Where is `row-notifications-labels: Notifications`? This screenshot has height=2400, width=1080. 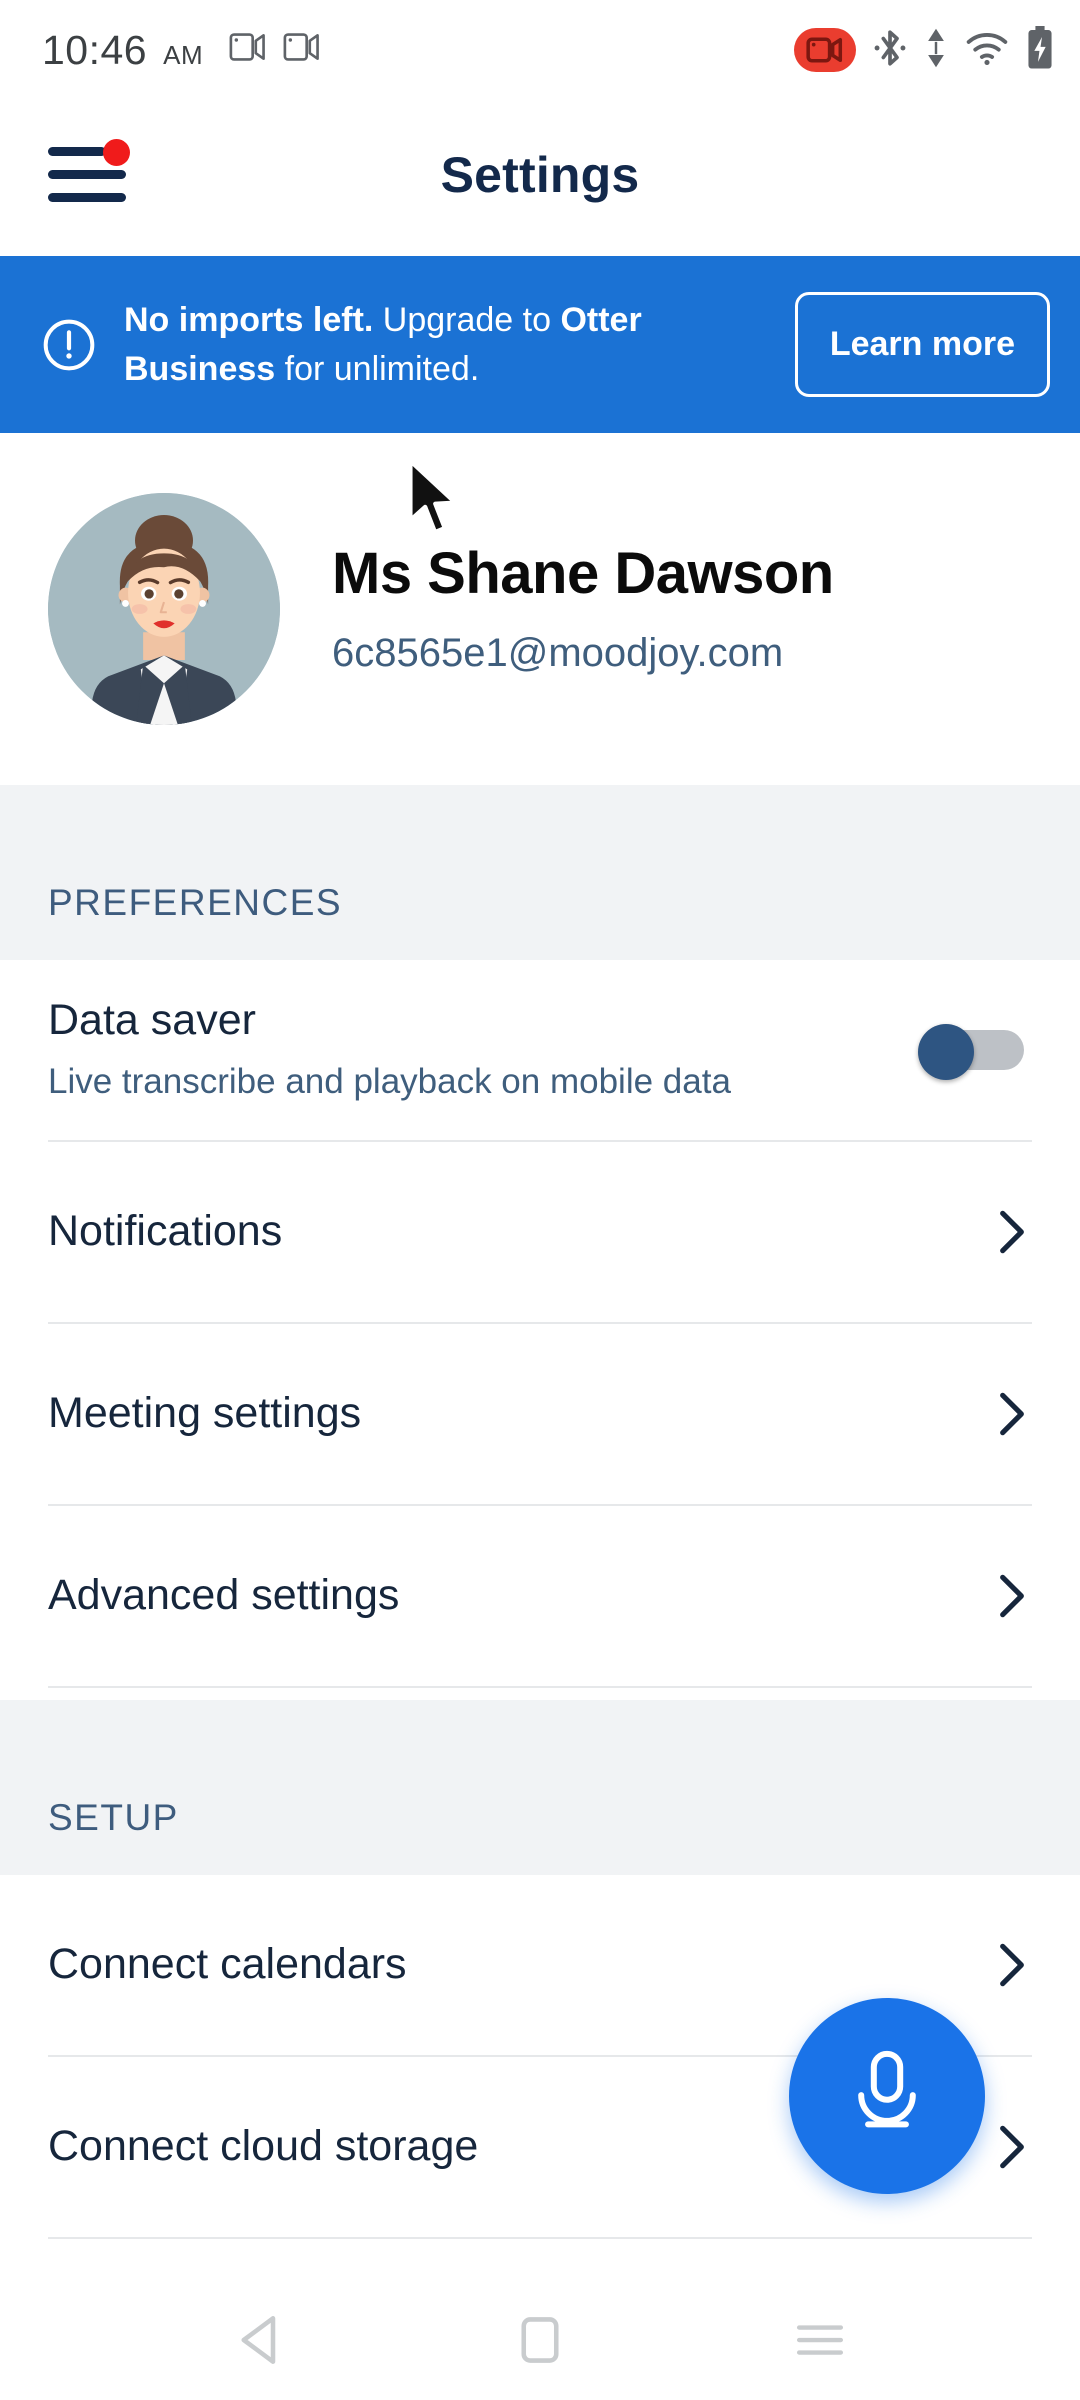 row-notifications-labels: Notifications is located at coordinates (185, 1231).